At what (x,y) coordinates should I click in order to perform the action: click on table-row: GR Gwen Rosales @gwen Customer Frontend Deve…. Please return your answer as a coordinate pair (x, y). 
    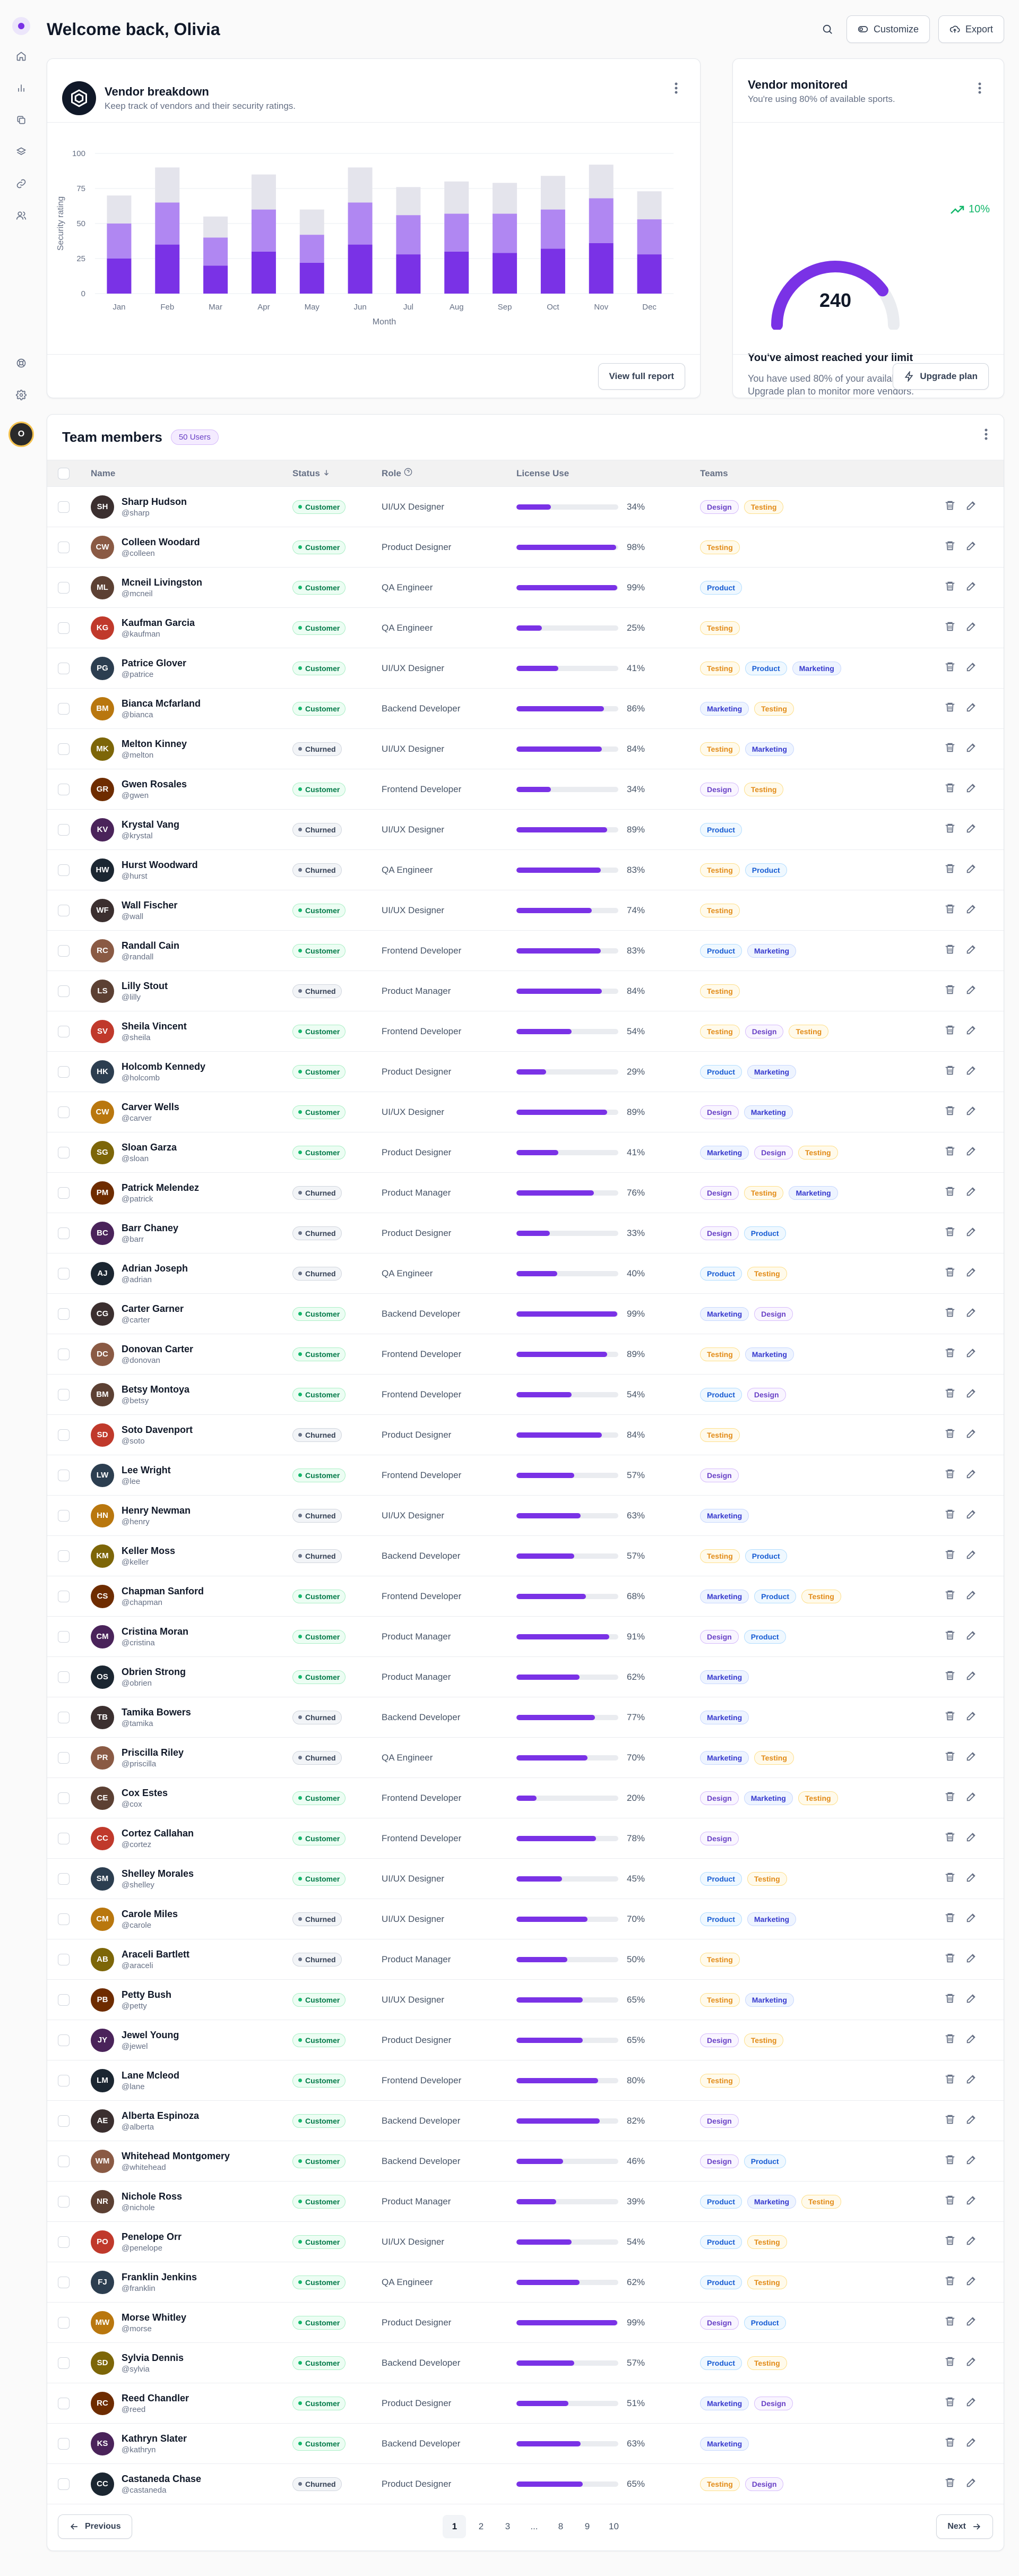
    Looking at the image, I should click on (526, 790).